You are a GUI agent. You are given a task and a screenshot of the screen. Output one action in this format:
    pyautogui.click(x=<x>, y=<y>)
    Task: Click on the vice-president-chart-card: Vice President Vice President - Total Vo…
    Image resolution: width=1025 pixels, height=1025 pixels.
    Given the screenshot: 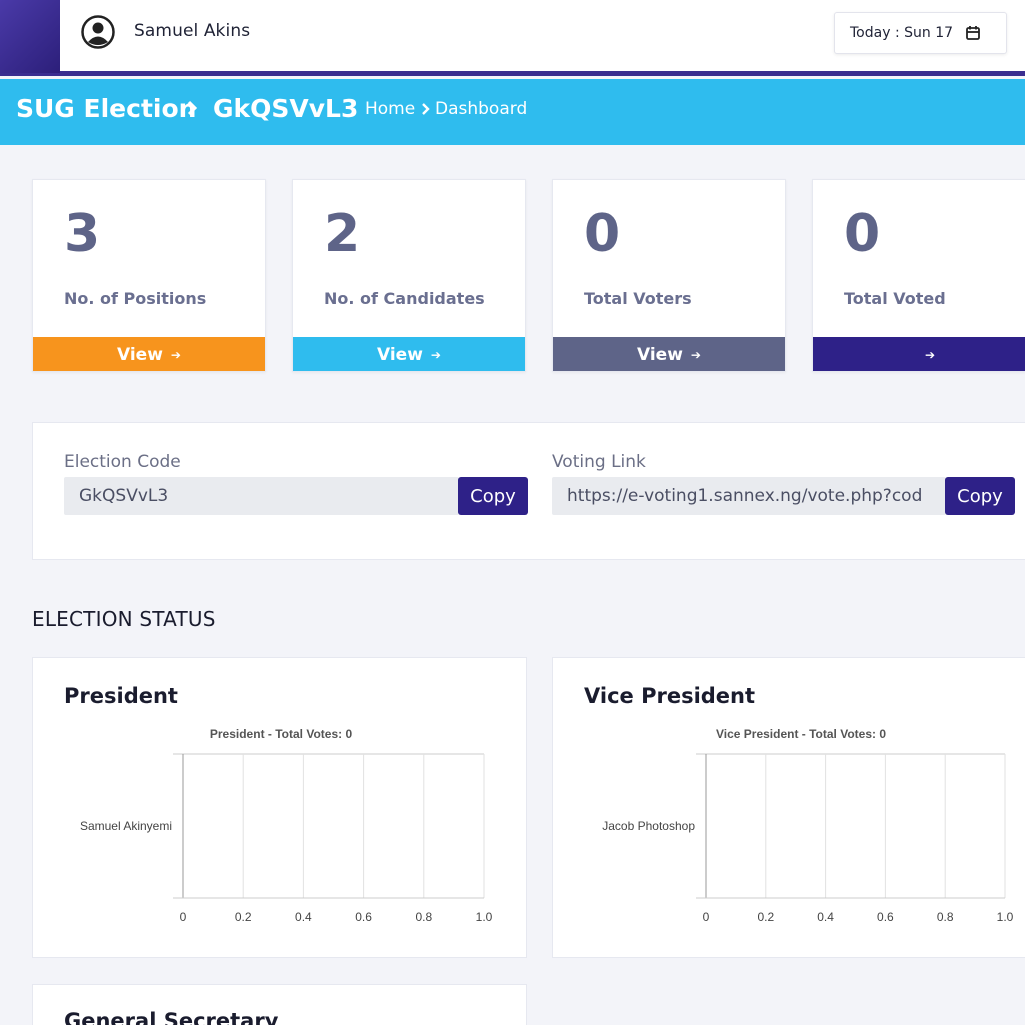 What is the action you would take?
    pyautogui.click(x=788, y=807)
    